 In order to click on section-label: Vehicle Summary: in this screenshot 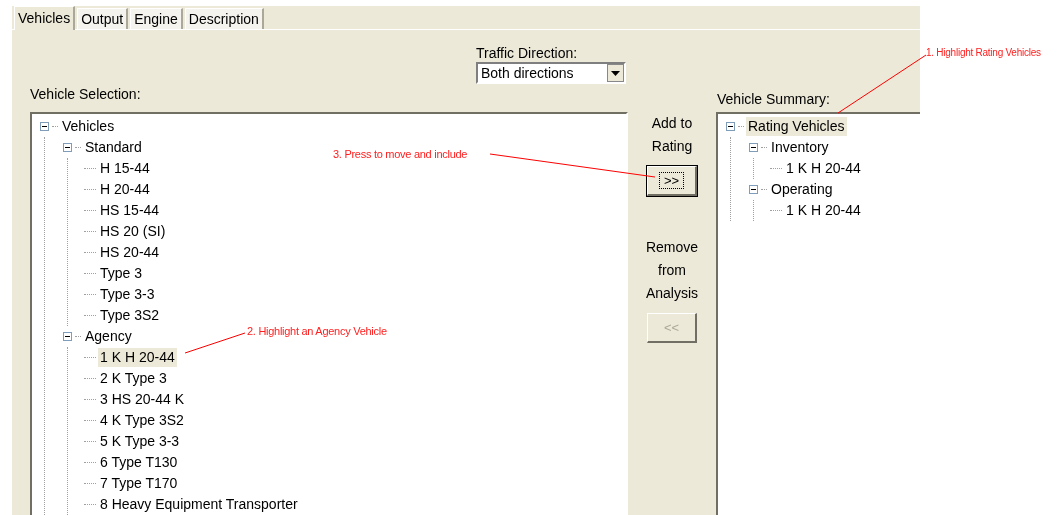, I will do `click(773, 99)`.